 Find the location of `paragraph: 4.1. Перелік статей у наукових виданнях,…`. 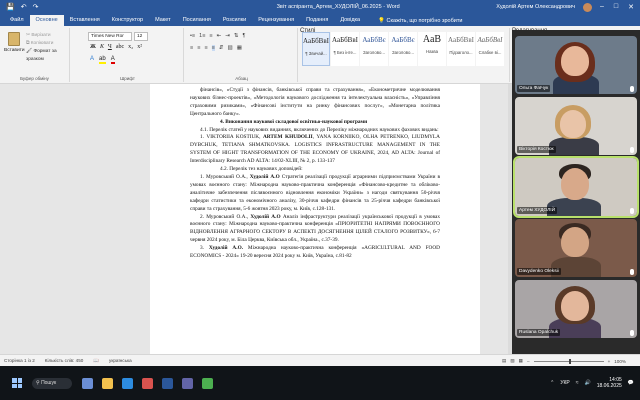

paragraph: 4.1. Перелік статей у наукових виданнях,… is located at coordinates (315, 131).